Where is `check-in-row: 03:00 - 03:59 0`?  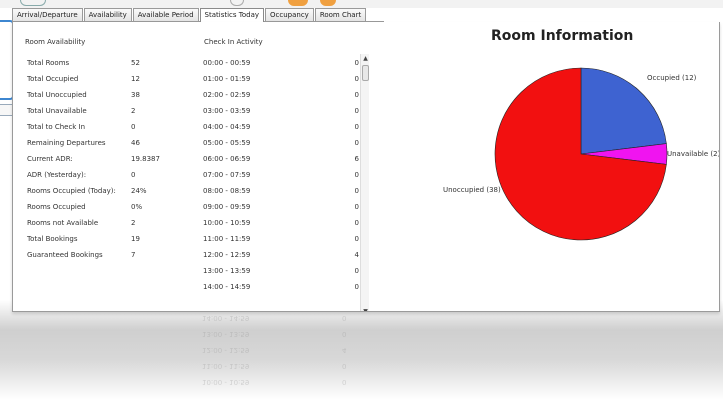 check-in-row: 03:00 - 03:59 0 is located at coordinates (284, 114).